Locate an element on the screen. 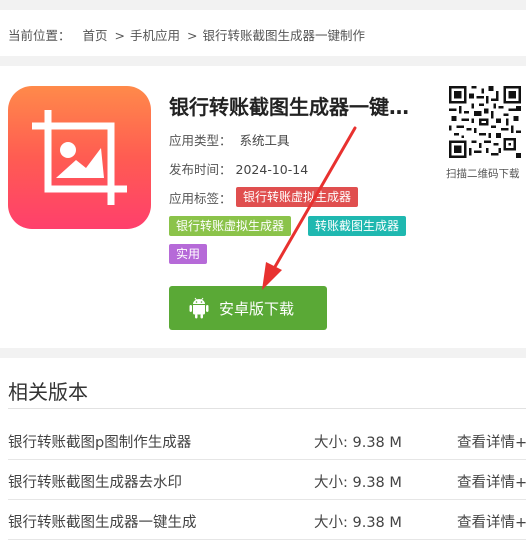  image-crop-icon is located at coordinates (79, 157).